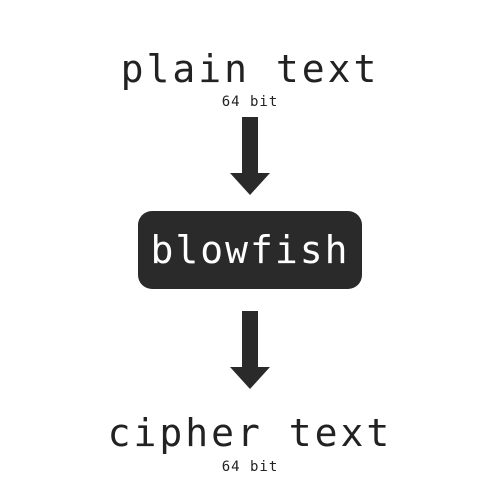 This screenshot has height=500, width=500. I want to click on cipher-text-size-label: 64 bit, so click(250, 467).